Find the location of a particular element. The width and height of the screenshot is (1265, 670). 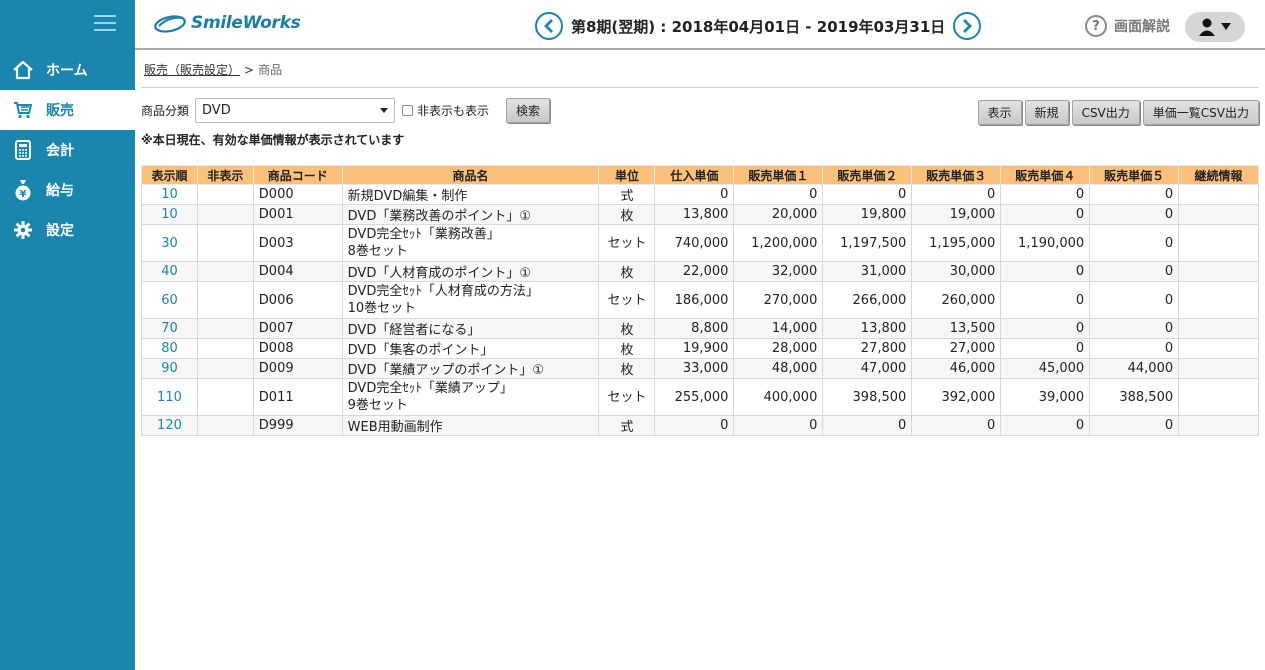

display-order-link: 90 is located at coordinates (169, 368).